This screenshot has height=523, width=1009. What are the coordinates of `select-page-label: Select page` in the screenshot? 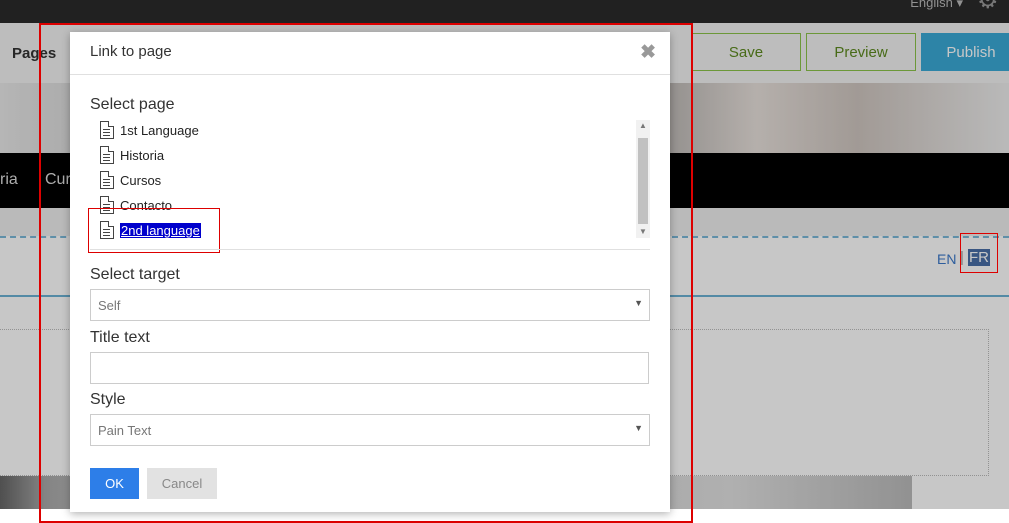 It's located at (132, 104).